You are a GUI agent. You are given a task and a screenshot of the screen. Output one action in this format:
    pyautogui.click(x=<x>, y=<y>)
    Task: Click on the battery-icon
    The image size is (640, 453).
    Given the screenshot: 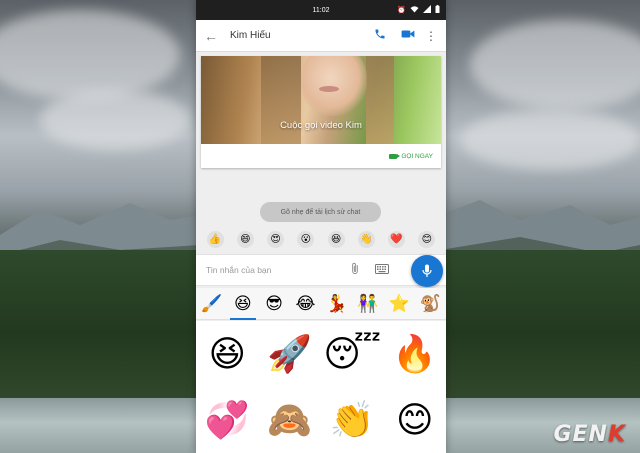 What is the action you would take?
    pyautogui.click(x=437, y=11)
    